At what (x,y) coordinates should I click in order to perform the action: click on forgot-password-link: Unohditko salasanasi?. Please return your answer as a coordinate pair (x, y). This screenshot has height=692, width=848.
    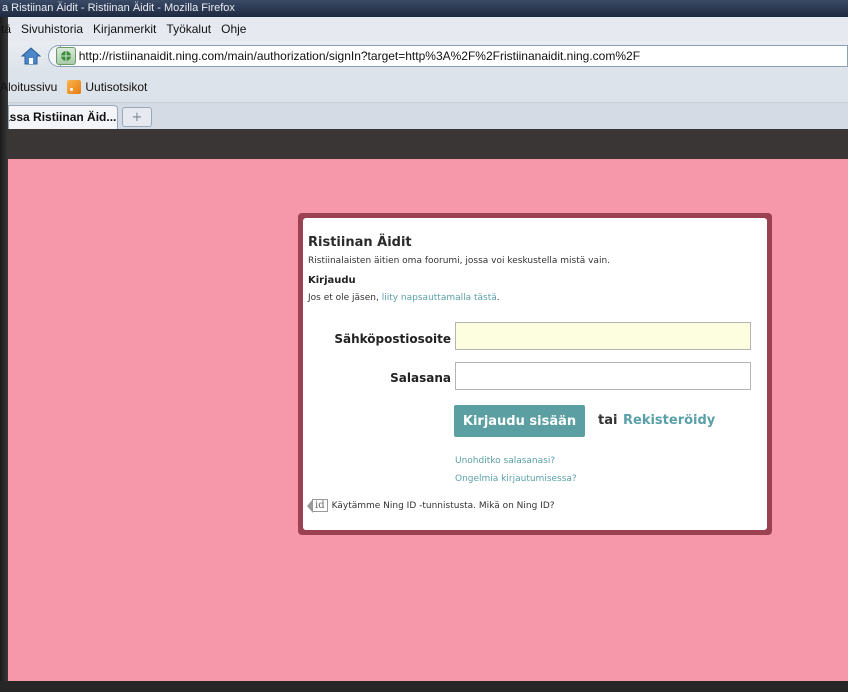
    Looking at the image, I should click on (505, 461).